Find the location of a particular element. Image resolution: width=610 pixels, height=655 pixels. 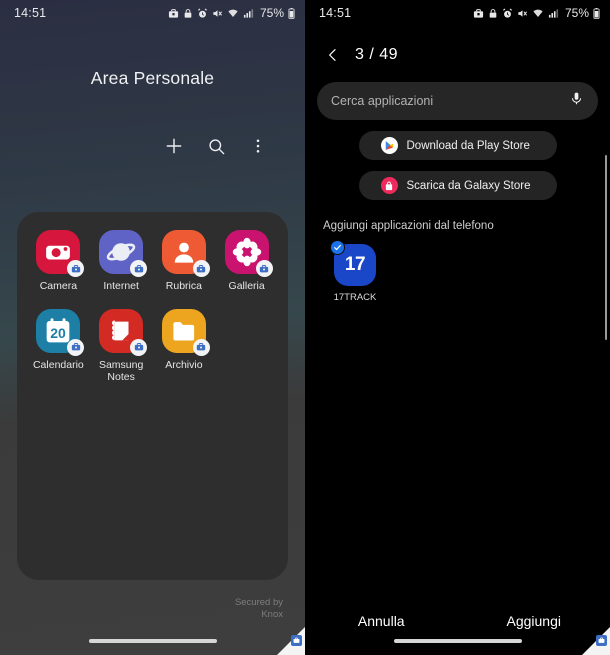

app-icon-wrap: 20 is located at coordinates (60, 332).